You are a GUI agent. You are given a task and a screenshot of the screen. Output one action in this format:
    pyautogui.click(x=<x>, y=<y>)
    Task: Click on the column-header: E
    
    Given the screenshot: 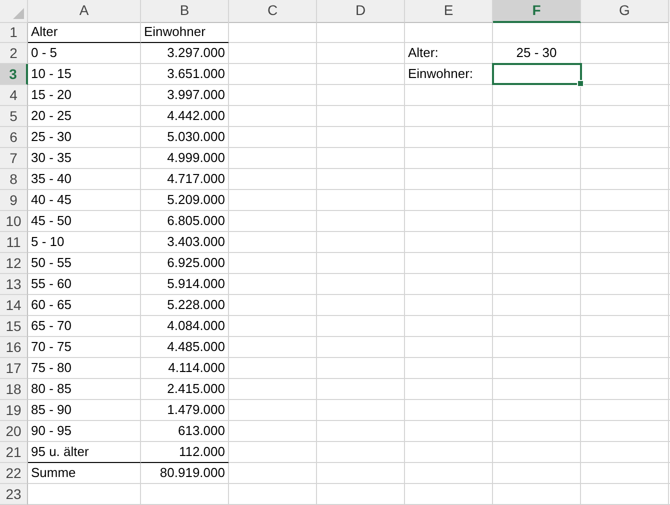 What is the action you would take?
    pyautogui.click(x=449, y=11)
    